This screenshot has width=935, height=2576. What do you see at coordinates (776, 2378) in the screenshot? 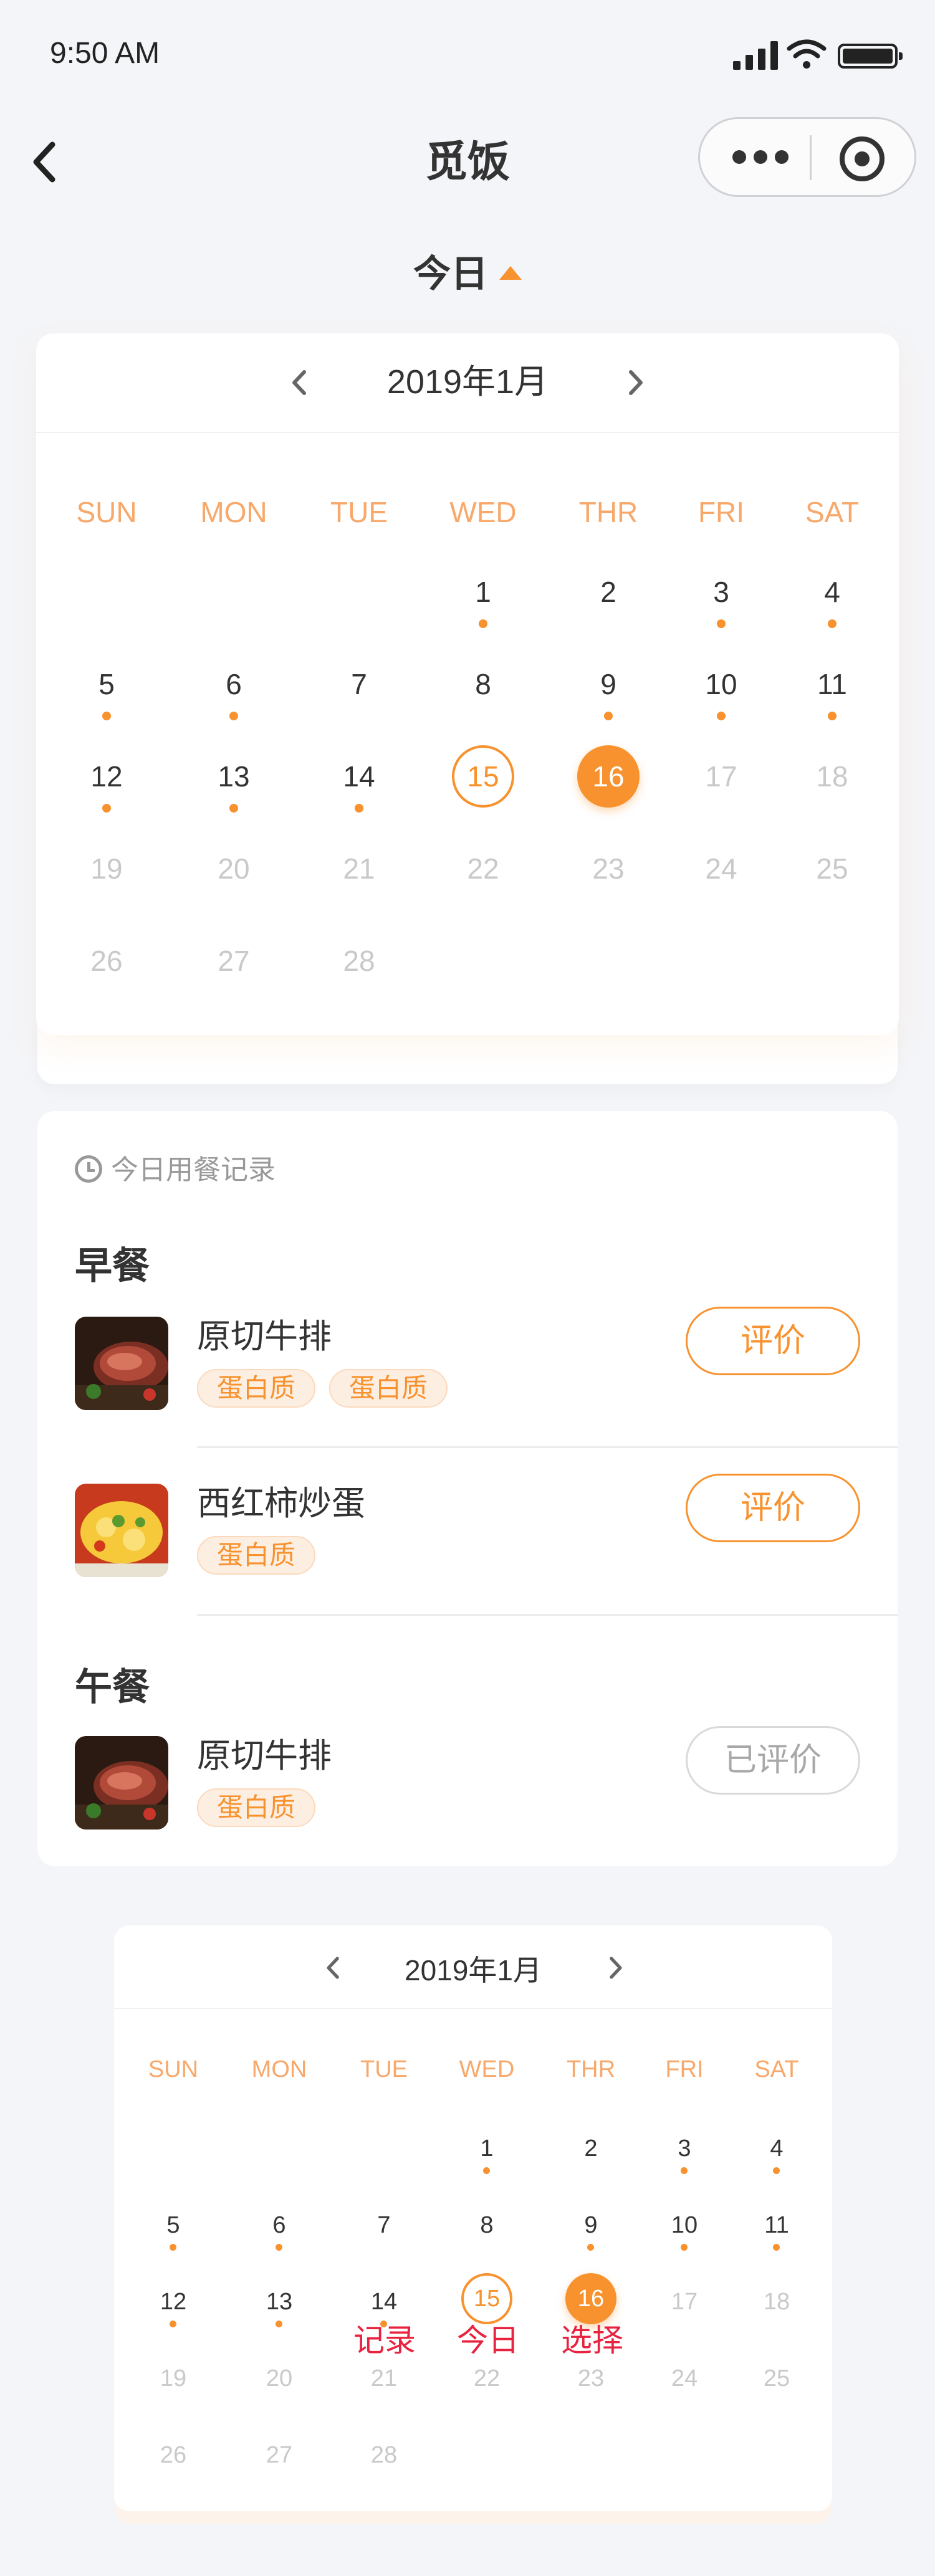
I see `calendar-day: 25` at bounding box center [776, 2378].